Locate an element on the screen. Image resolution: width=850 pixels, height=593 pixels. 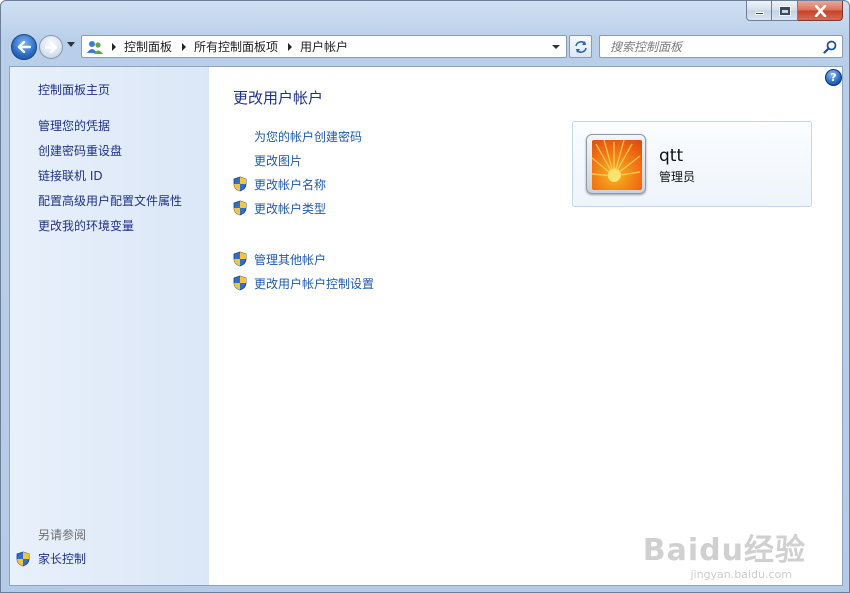
task-uac-settings-label: 更改用户帐户控制设置 is located at coordinates (314, 283).